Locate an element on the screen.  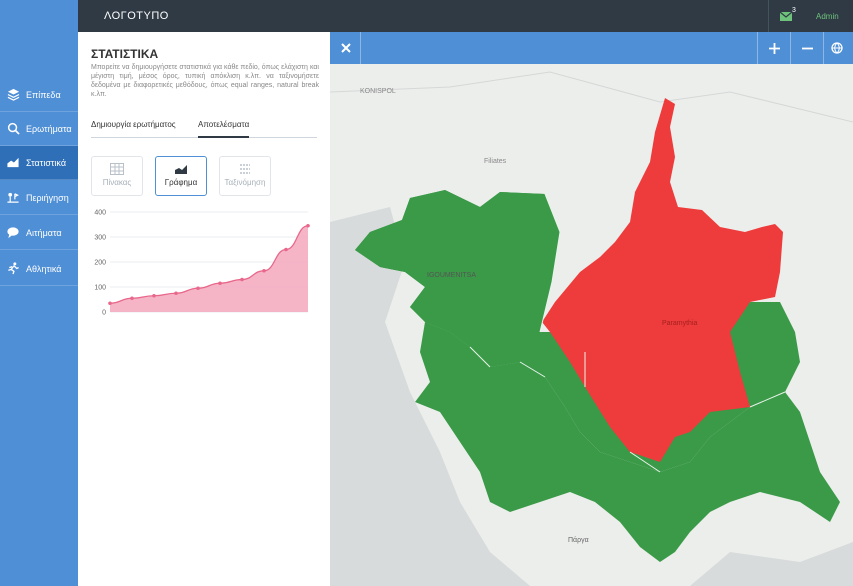
chart-icon is located at coordinates (181, 169).